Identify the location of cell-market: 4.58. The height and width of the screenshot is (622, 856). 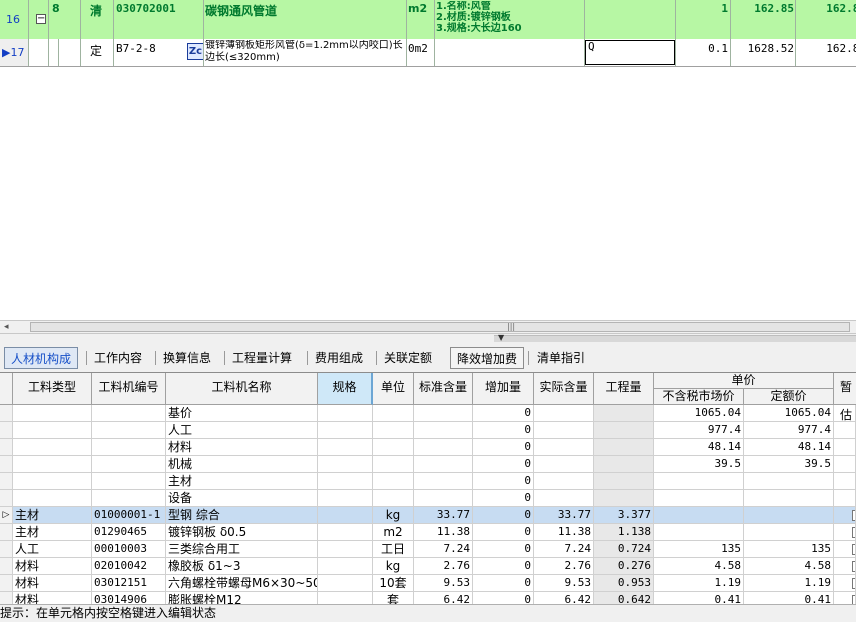
(699, 566).